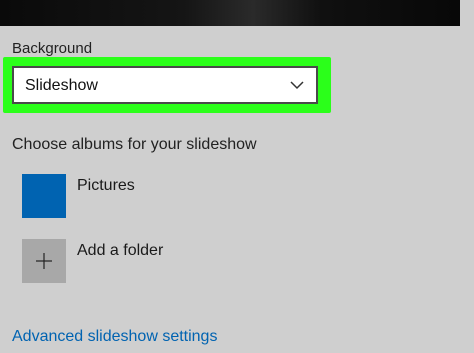  I want to click on album-item-label: Pictures, so click(106, 185).